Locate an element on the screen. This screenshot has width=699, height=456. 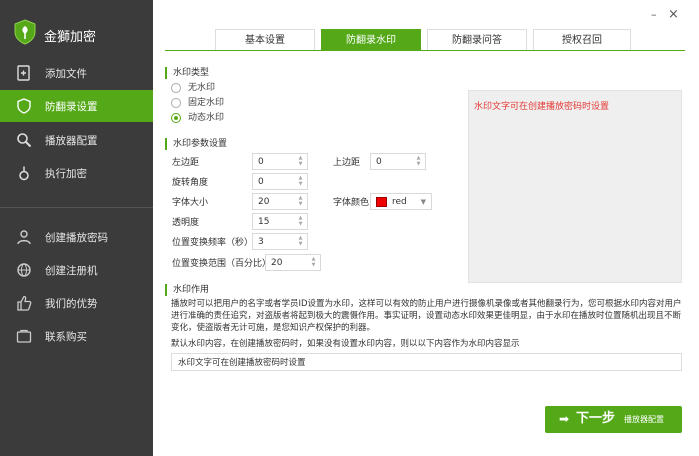
tab-license-recall: 授权召回 is located at coordinates (582, 40).